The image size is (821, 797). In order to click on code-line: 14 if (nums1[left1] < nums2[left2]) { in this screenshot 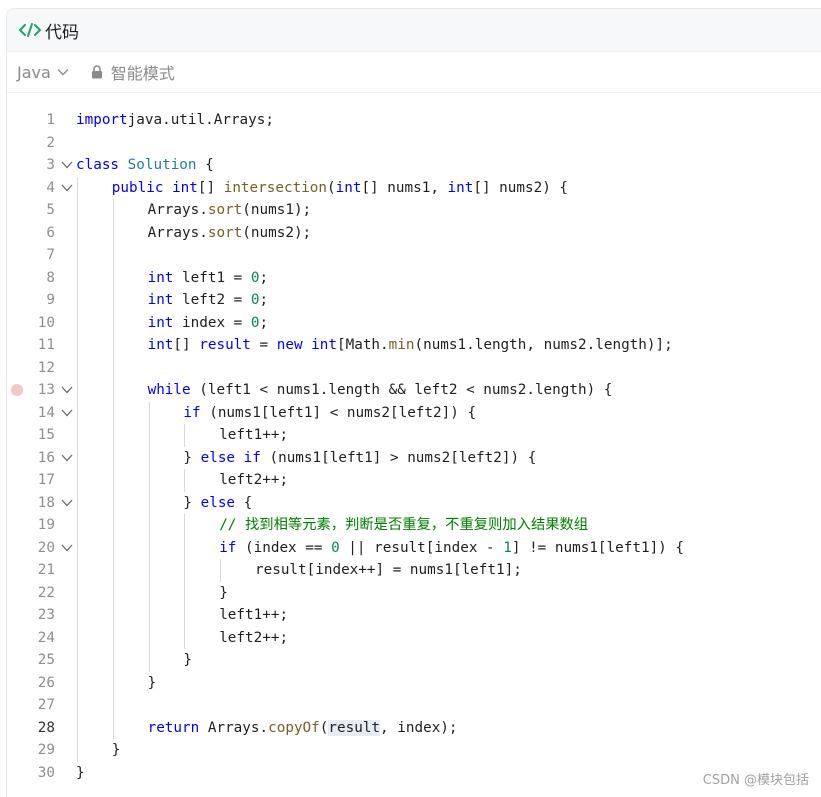, I will do `click(414, 413)`.